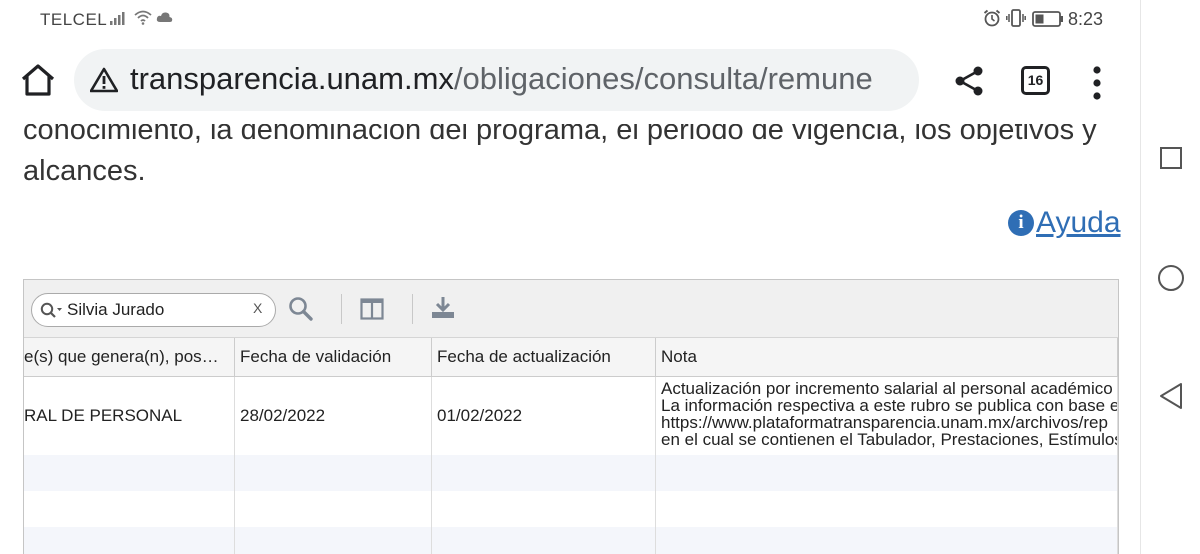 This screenshot has height=554, width=1200. I want to click on more-vert-icon, so click(1097, 83).